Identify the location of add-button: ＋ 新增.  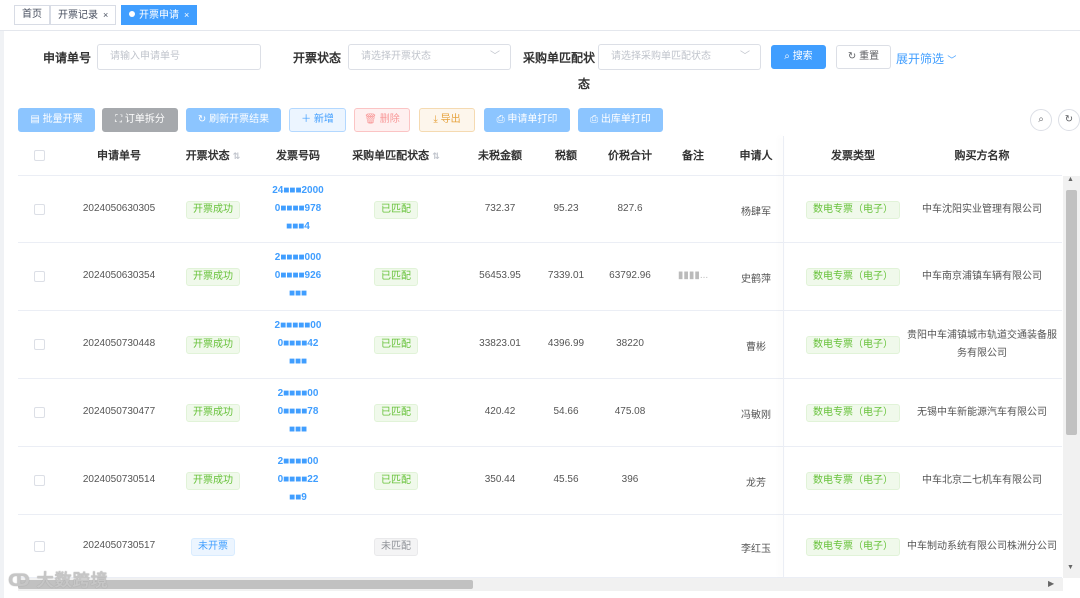
(317, 120).